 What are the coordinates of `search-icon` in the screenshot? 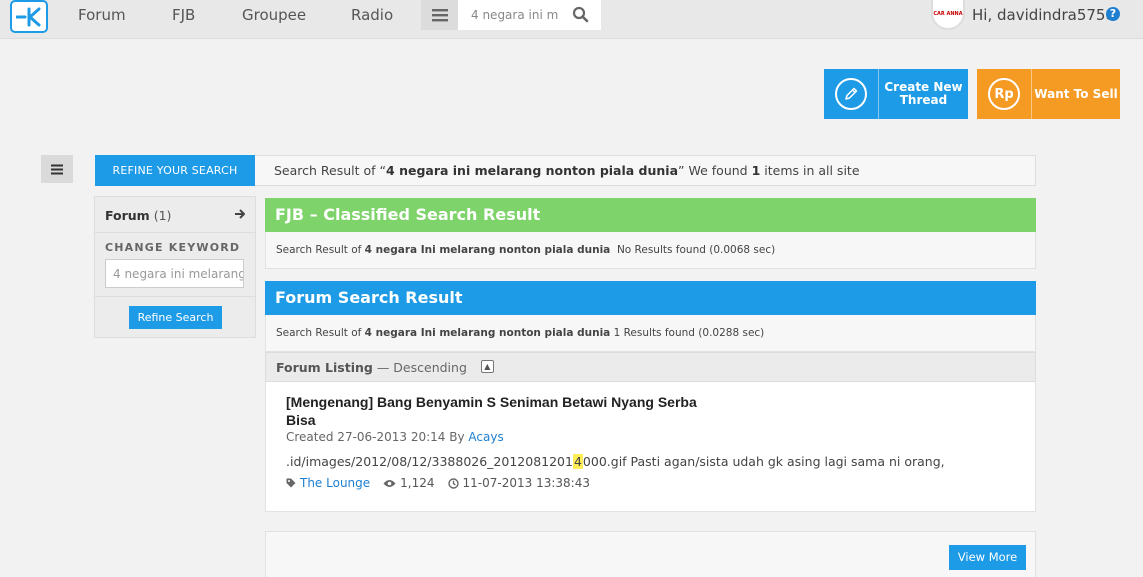 It's located at (580, 14).